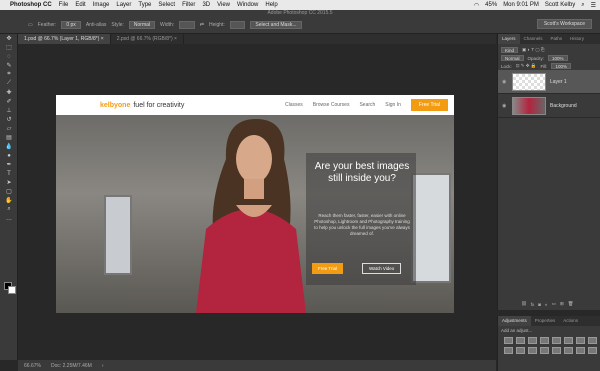 This screenshot has width=600, height=371. I want to click on tab-adjustments: Adjustments, so click(514, 321).